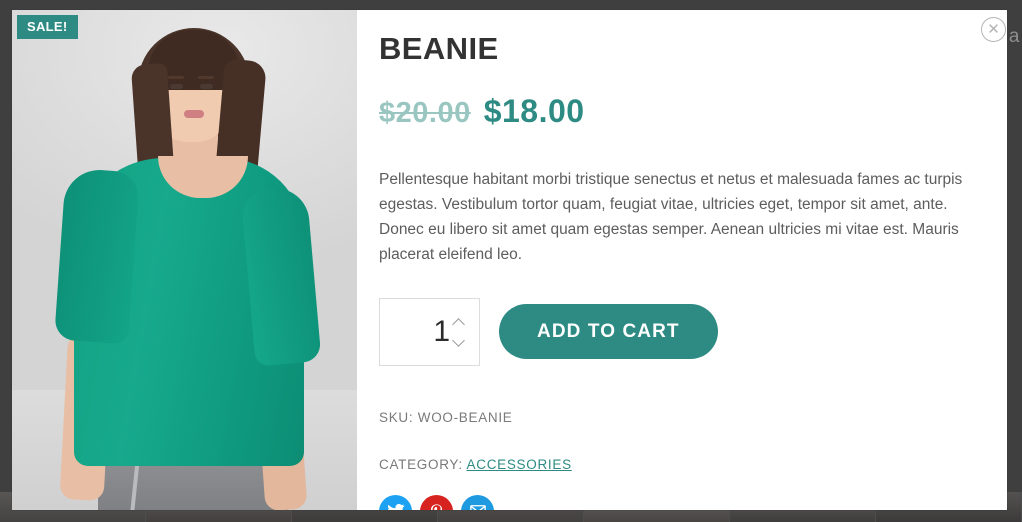 Image resolution: width=1022 pixels, height=522 pixels. Describe the element at coordinates (477, 502) in the screenshot. I see `email-icon` at that location.